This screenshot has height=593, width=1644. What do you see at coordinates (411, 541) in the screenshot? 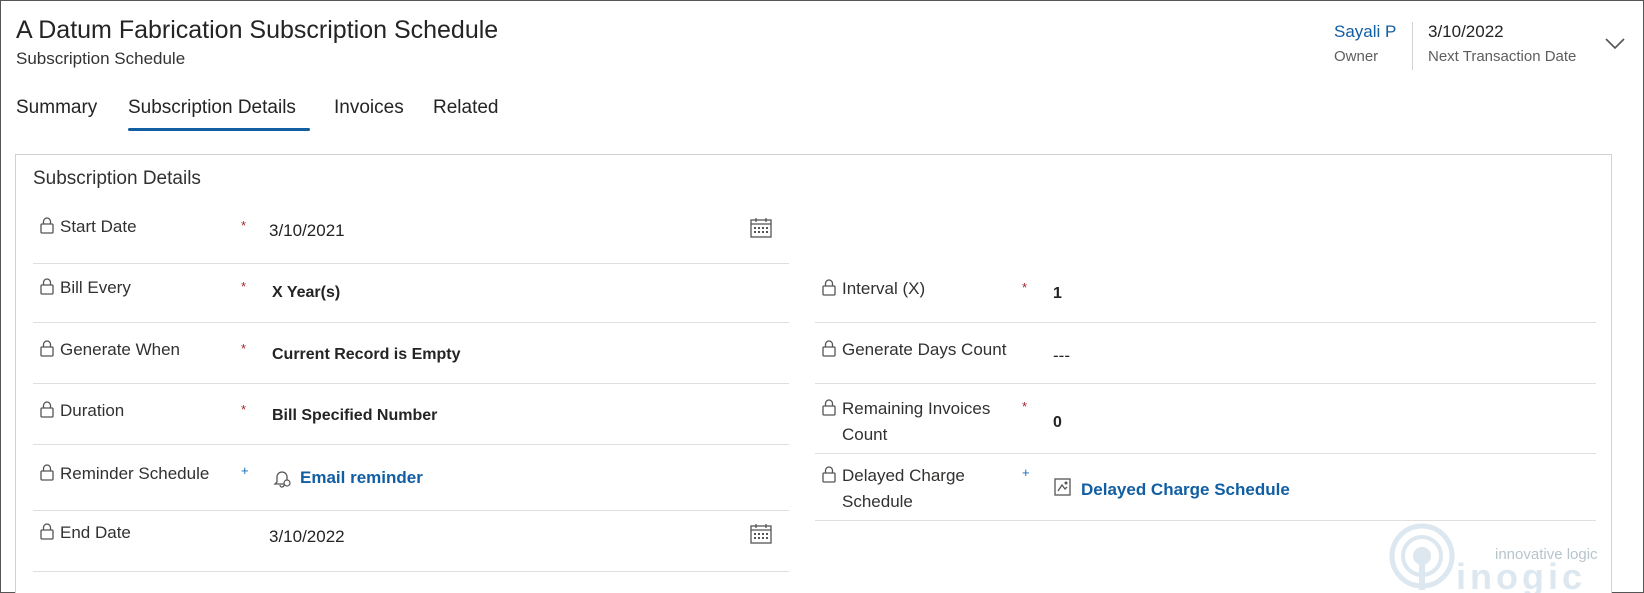
I see `field-end-date` at bounding box center [411, 541].